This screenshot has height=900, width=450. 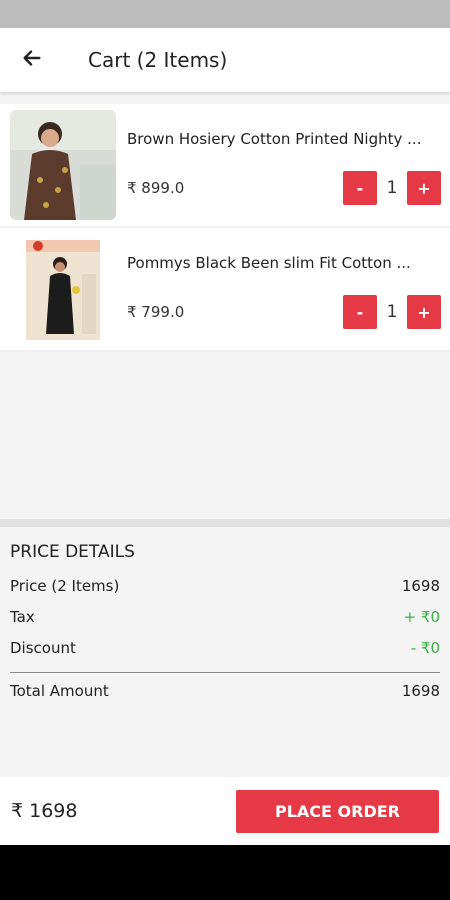 What do you see at coordinates (43, 648) in the screenshot?
I see `discount-label: Discount` at bounding box center [43, 648].